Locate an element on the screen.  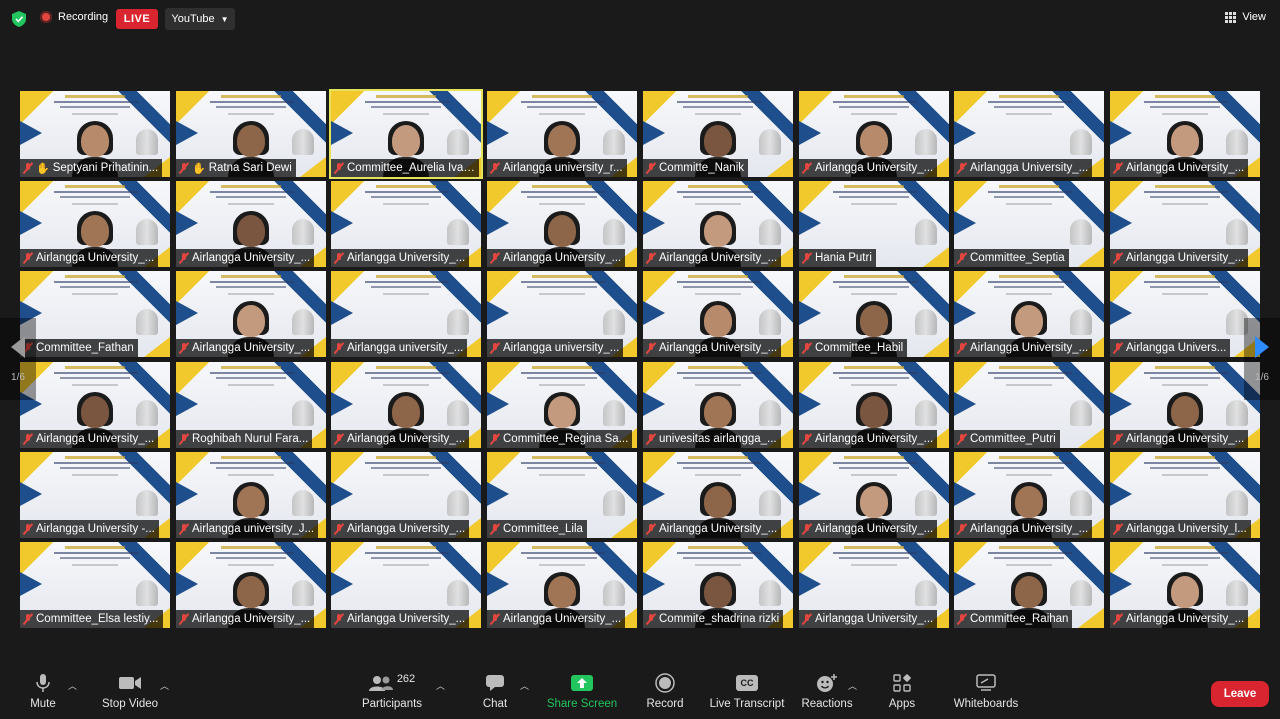
participant-name-tag: Committee_Habil is located at coordinates (853, 348).